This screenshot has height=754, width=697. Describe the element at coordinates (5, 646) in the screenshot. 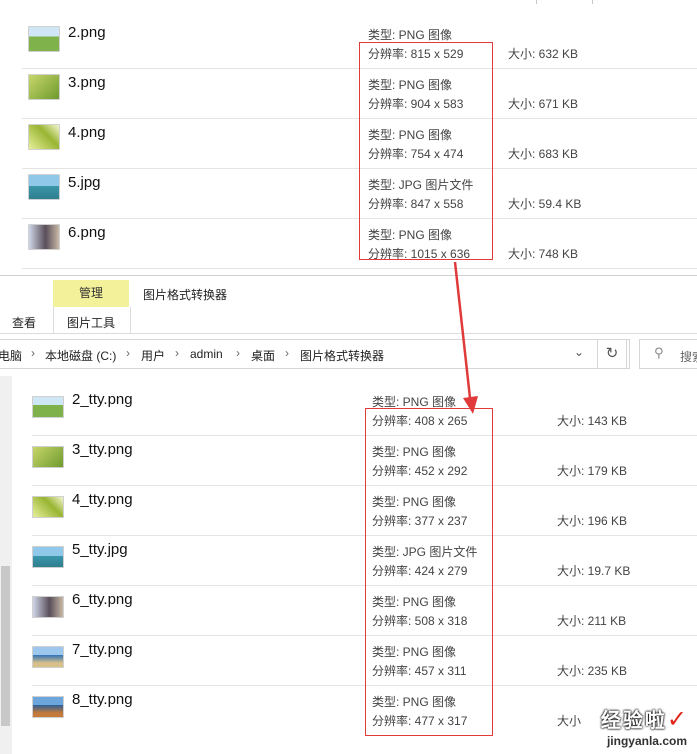

I see `scrollbar-thumb` at that location.